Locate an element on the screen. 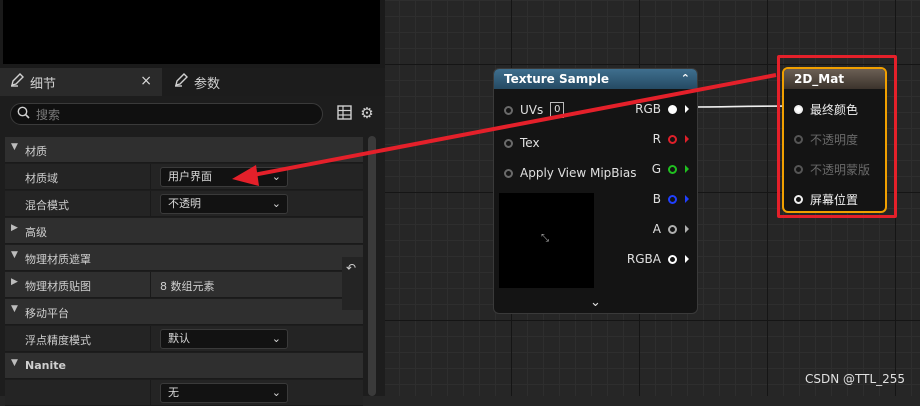 The height and width of the screenshot is (406, 920). watermark: CSDN @TTL_255 is located at coordinates (855, 379).